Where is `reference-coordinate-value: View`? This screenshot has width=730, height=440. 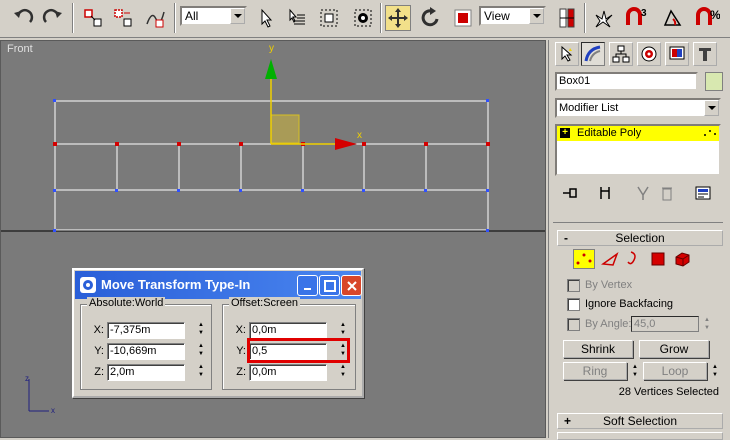 reference-coordinate-value: View is located at coordinates (497, 16).